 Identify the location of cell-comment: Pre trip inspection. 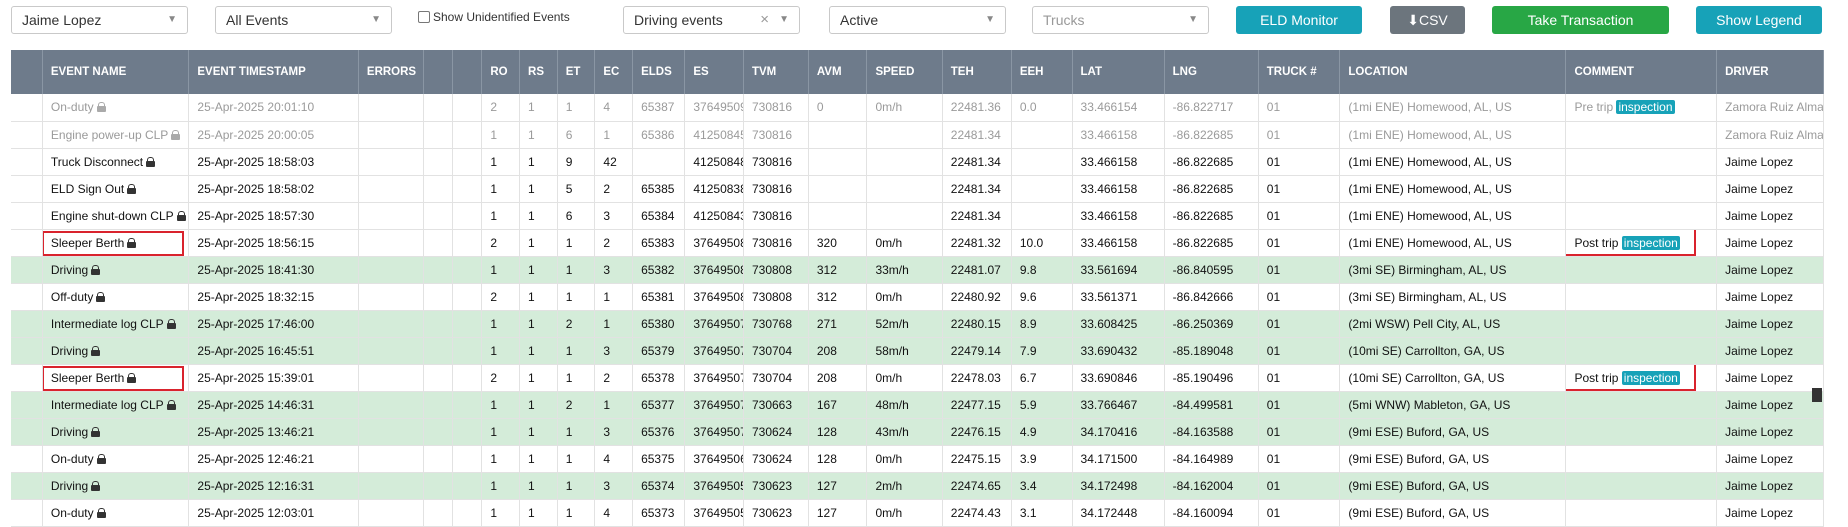
(1641, 108).